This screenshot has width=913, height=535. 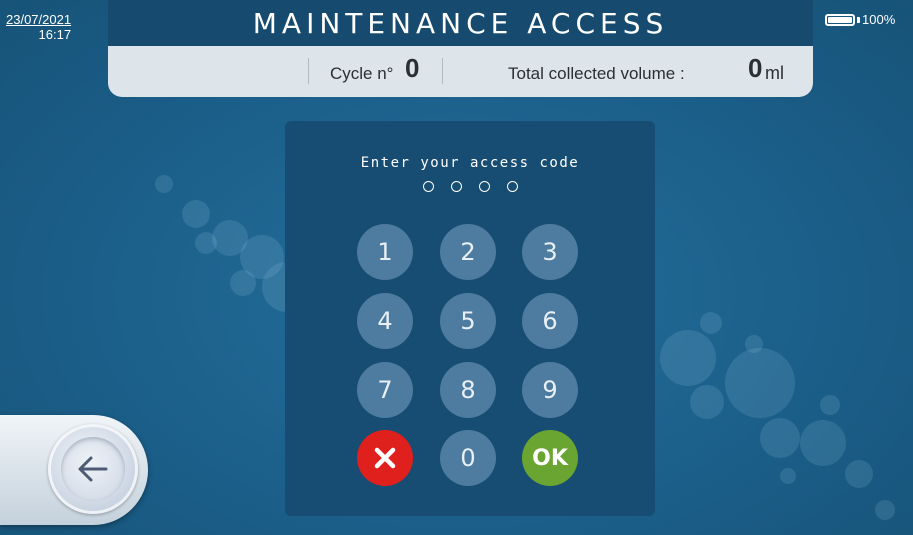 I want to click on close-icon, so click(x=385, y=458).